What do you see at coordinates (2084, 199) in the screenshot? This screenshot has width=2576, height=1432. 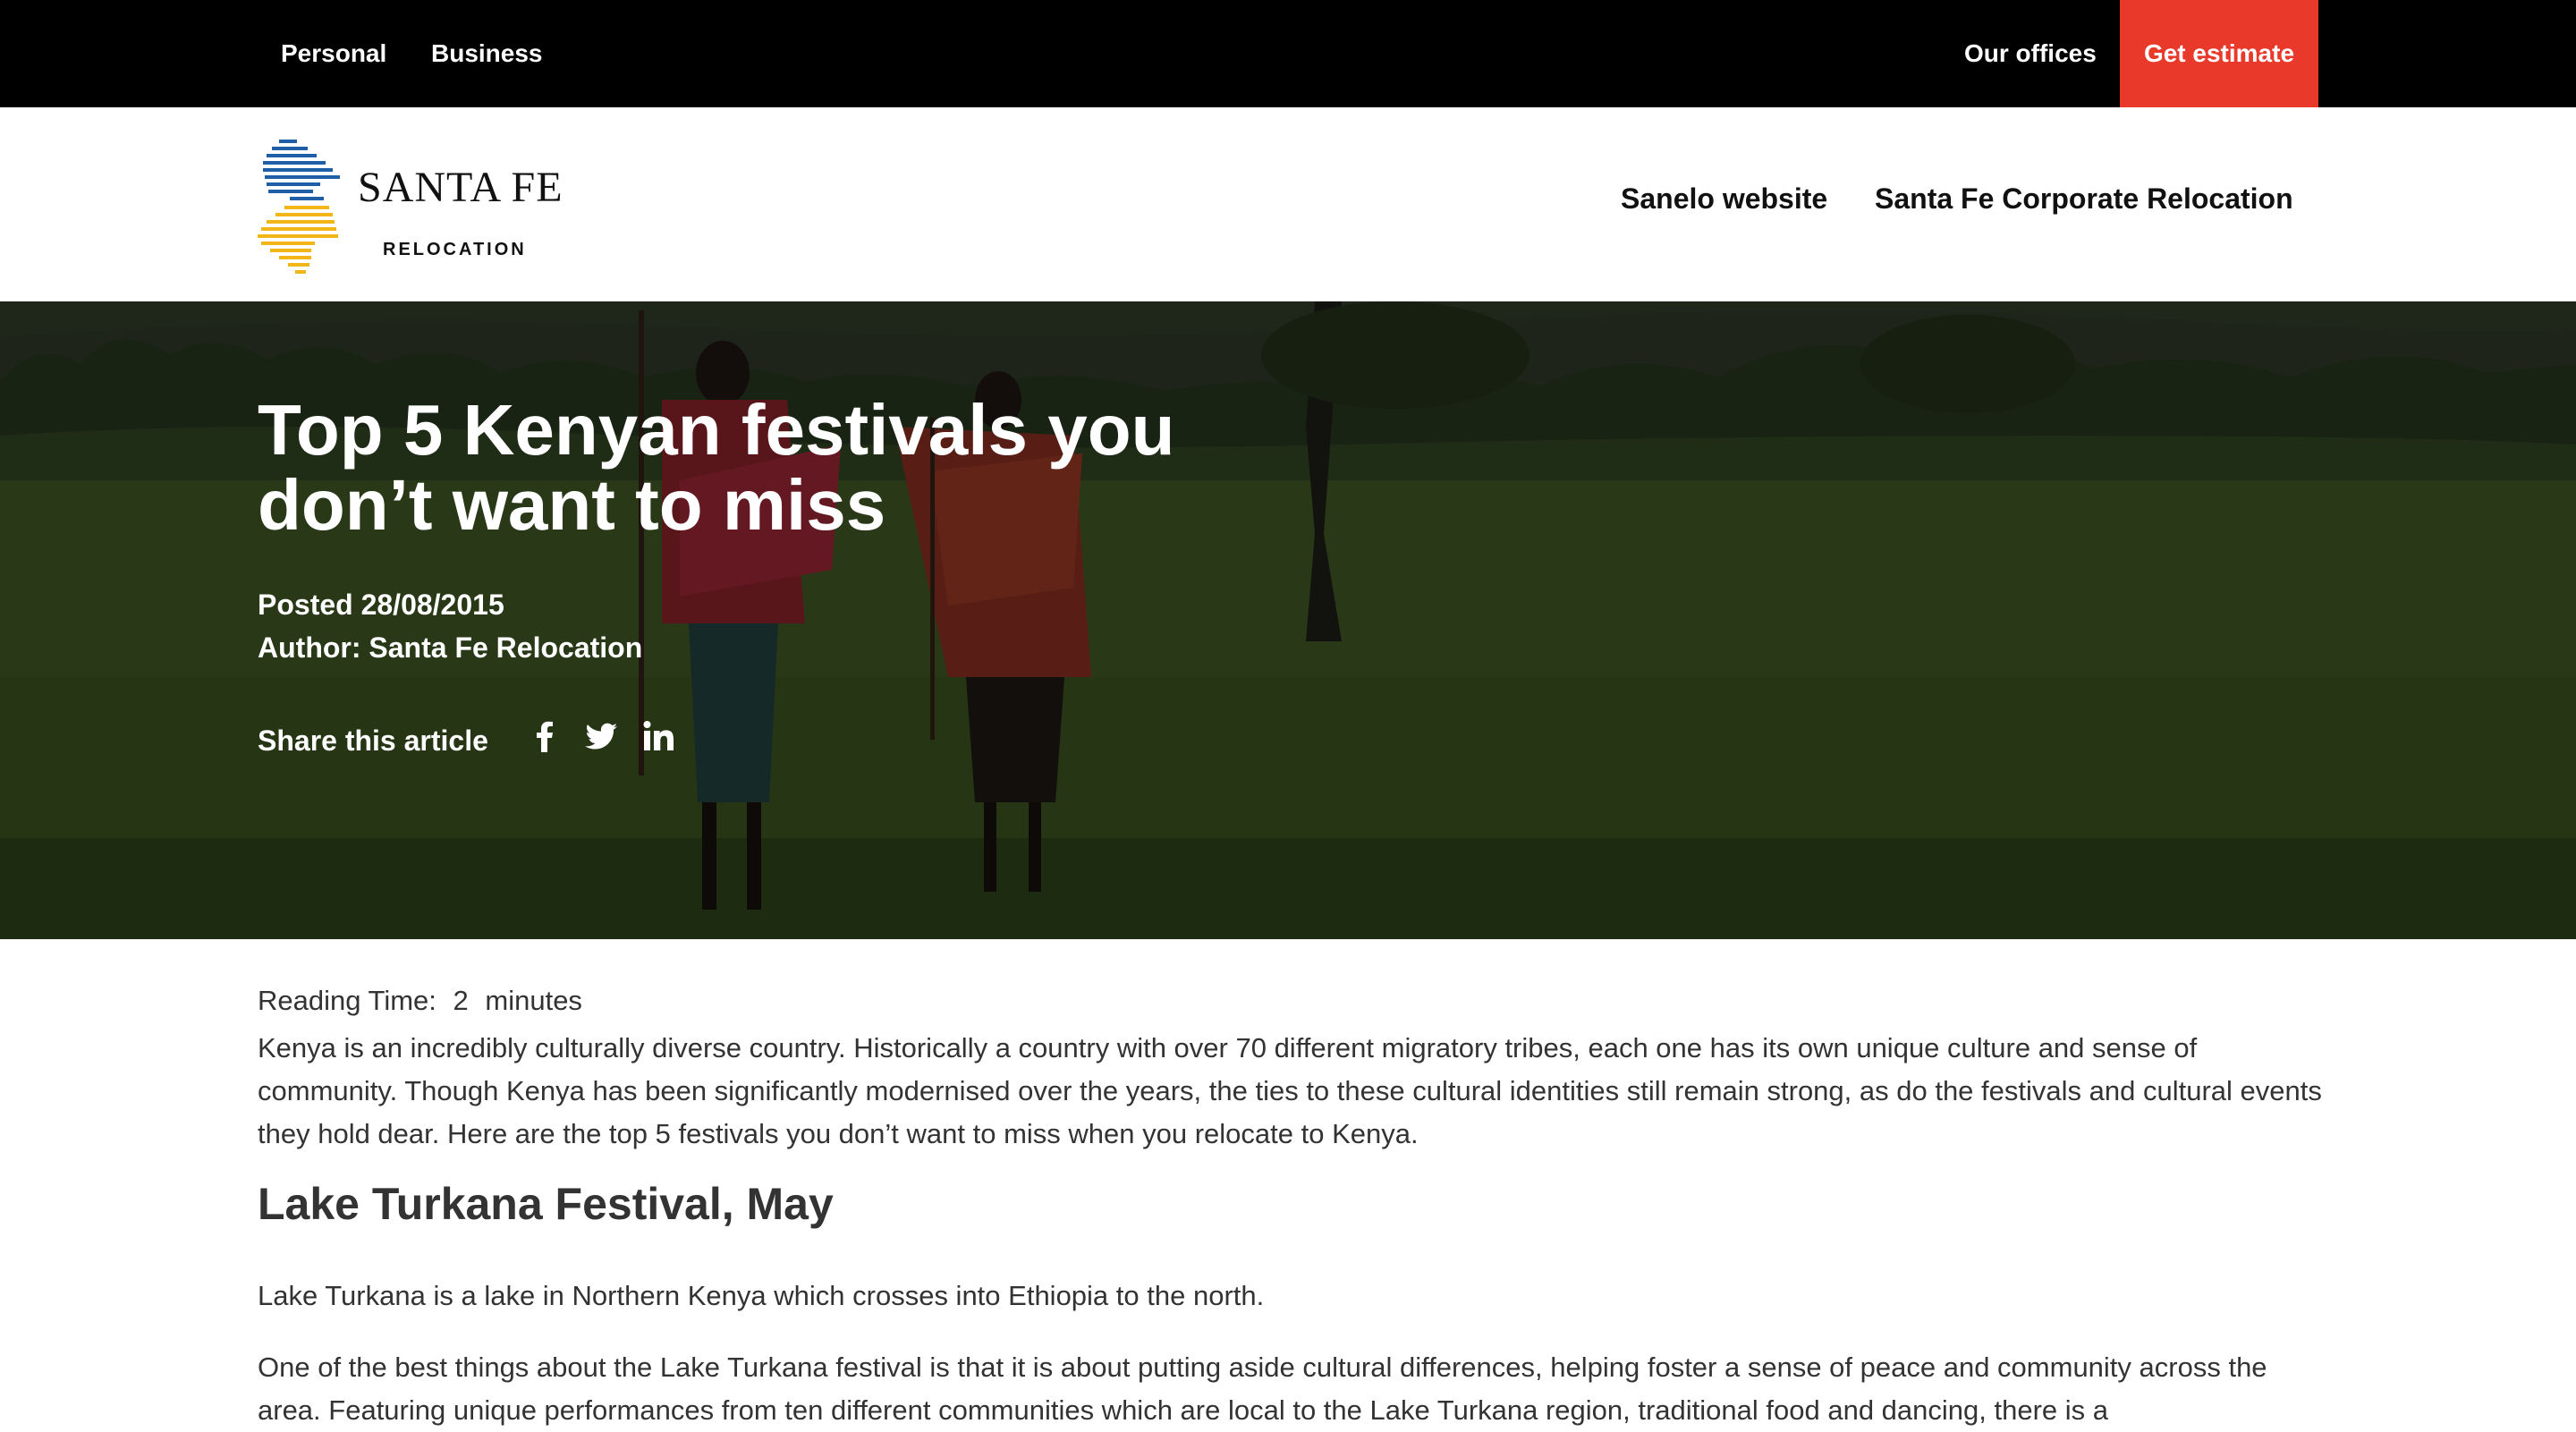 I see `corporate-relocation-link: Santa Fe Corporate Relocation` at bounding box center [2084, 199].